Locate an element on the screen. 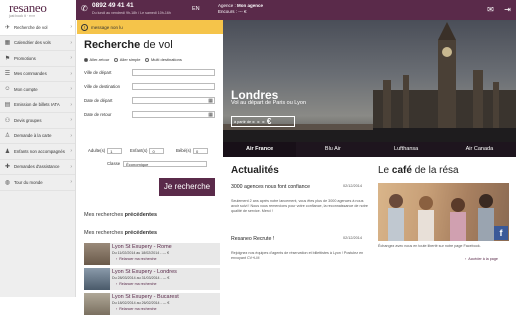 The width and height of the screenshot is (516, 315). sidebar-item-label: Devis groupes is located at coordinates (28, 120).